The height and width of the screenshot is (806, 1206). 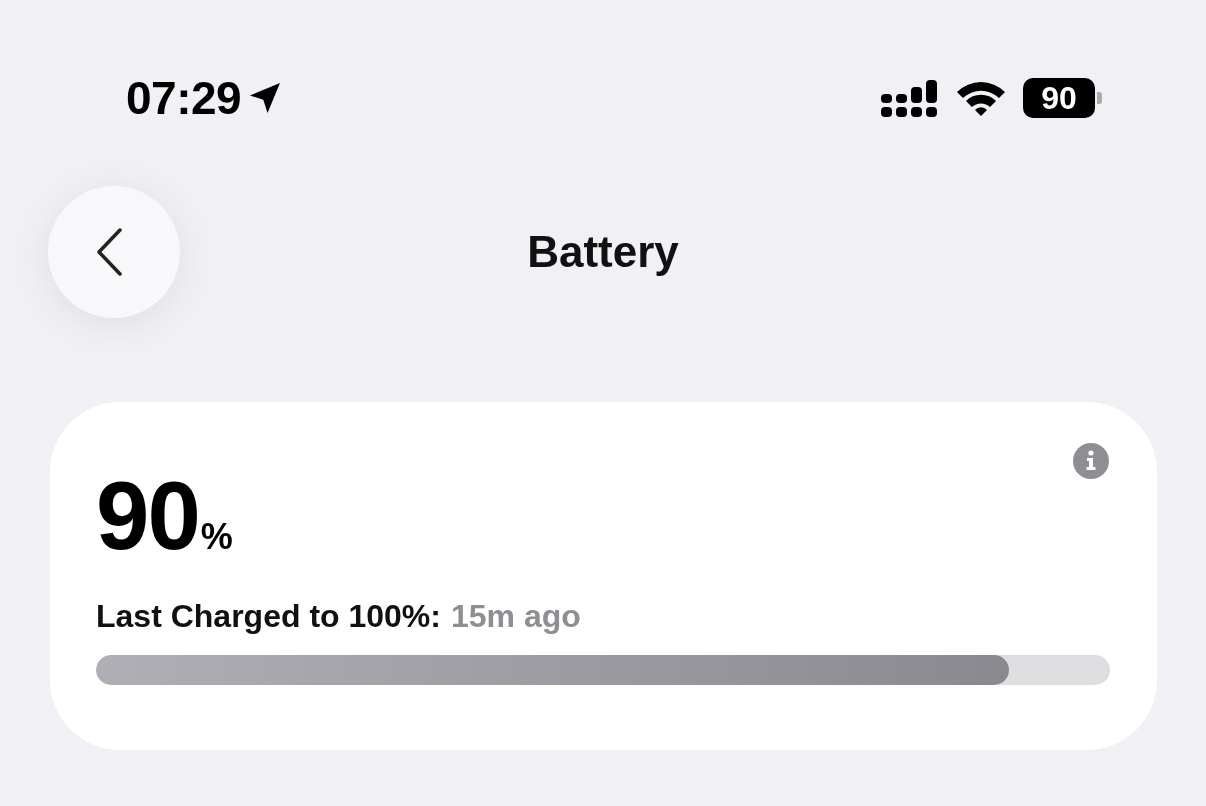 What do you see at coordinates (981, 98) in the screenshot?
I see `wifi-icon` at bounding box center [981, 98].